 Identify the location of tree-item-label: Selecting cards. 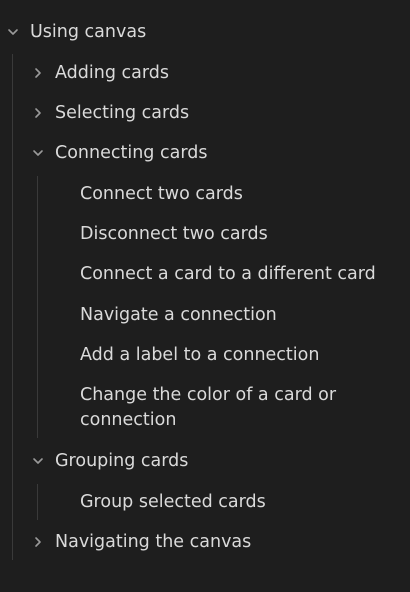
(122, 113).